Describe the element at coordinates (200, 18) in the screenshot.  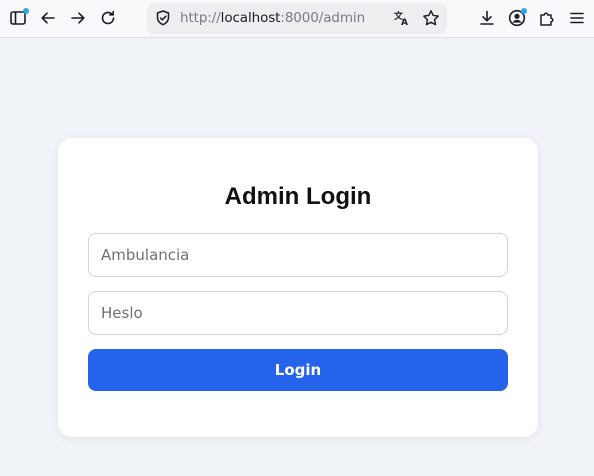
I see `url-scheme: http://` at that location.